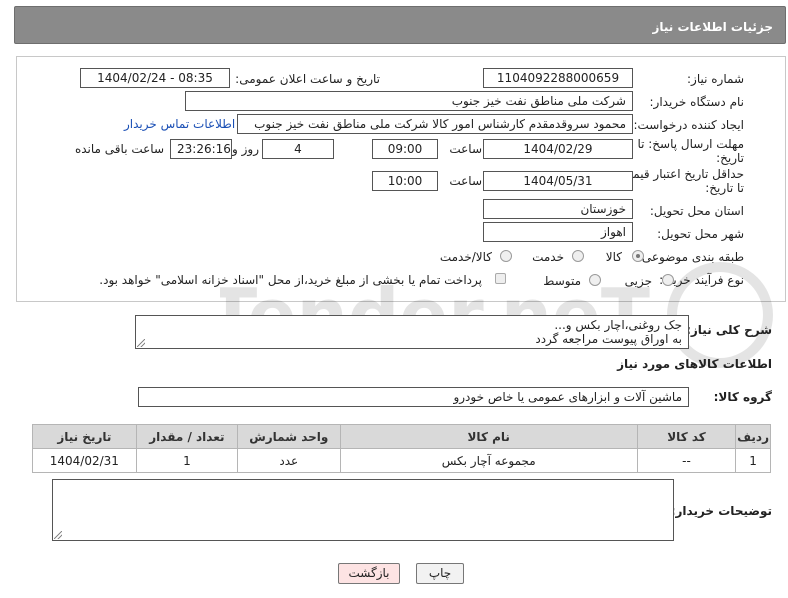 The image size is (788, 598). I want to click on col-name: نام کالا, so click(488, 436).